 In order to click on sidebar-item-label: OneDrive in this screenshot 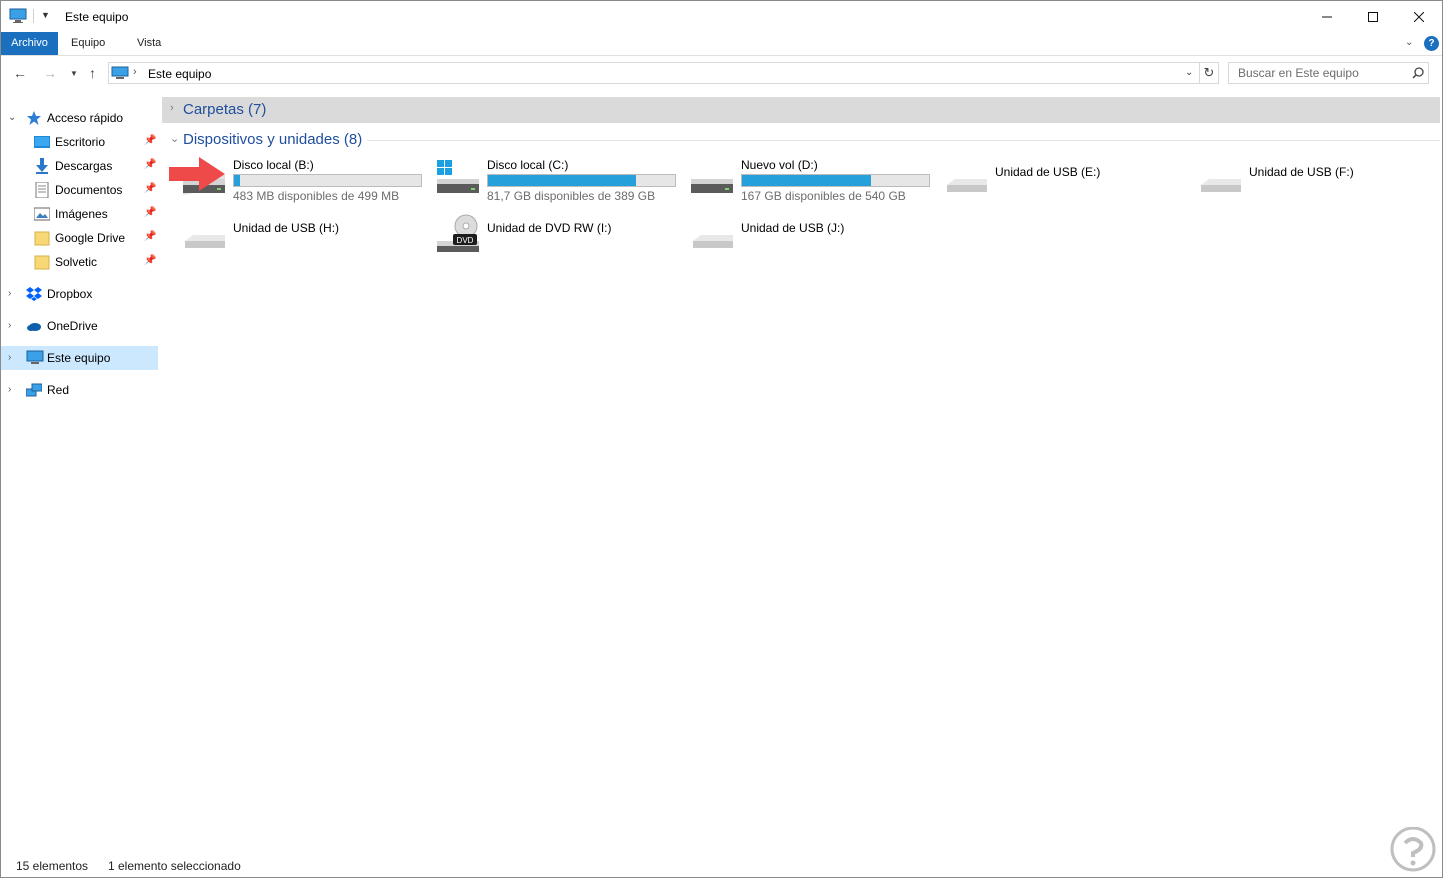, I will do `click(72, 326)`.